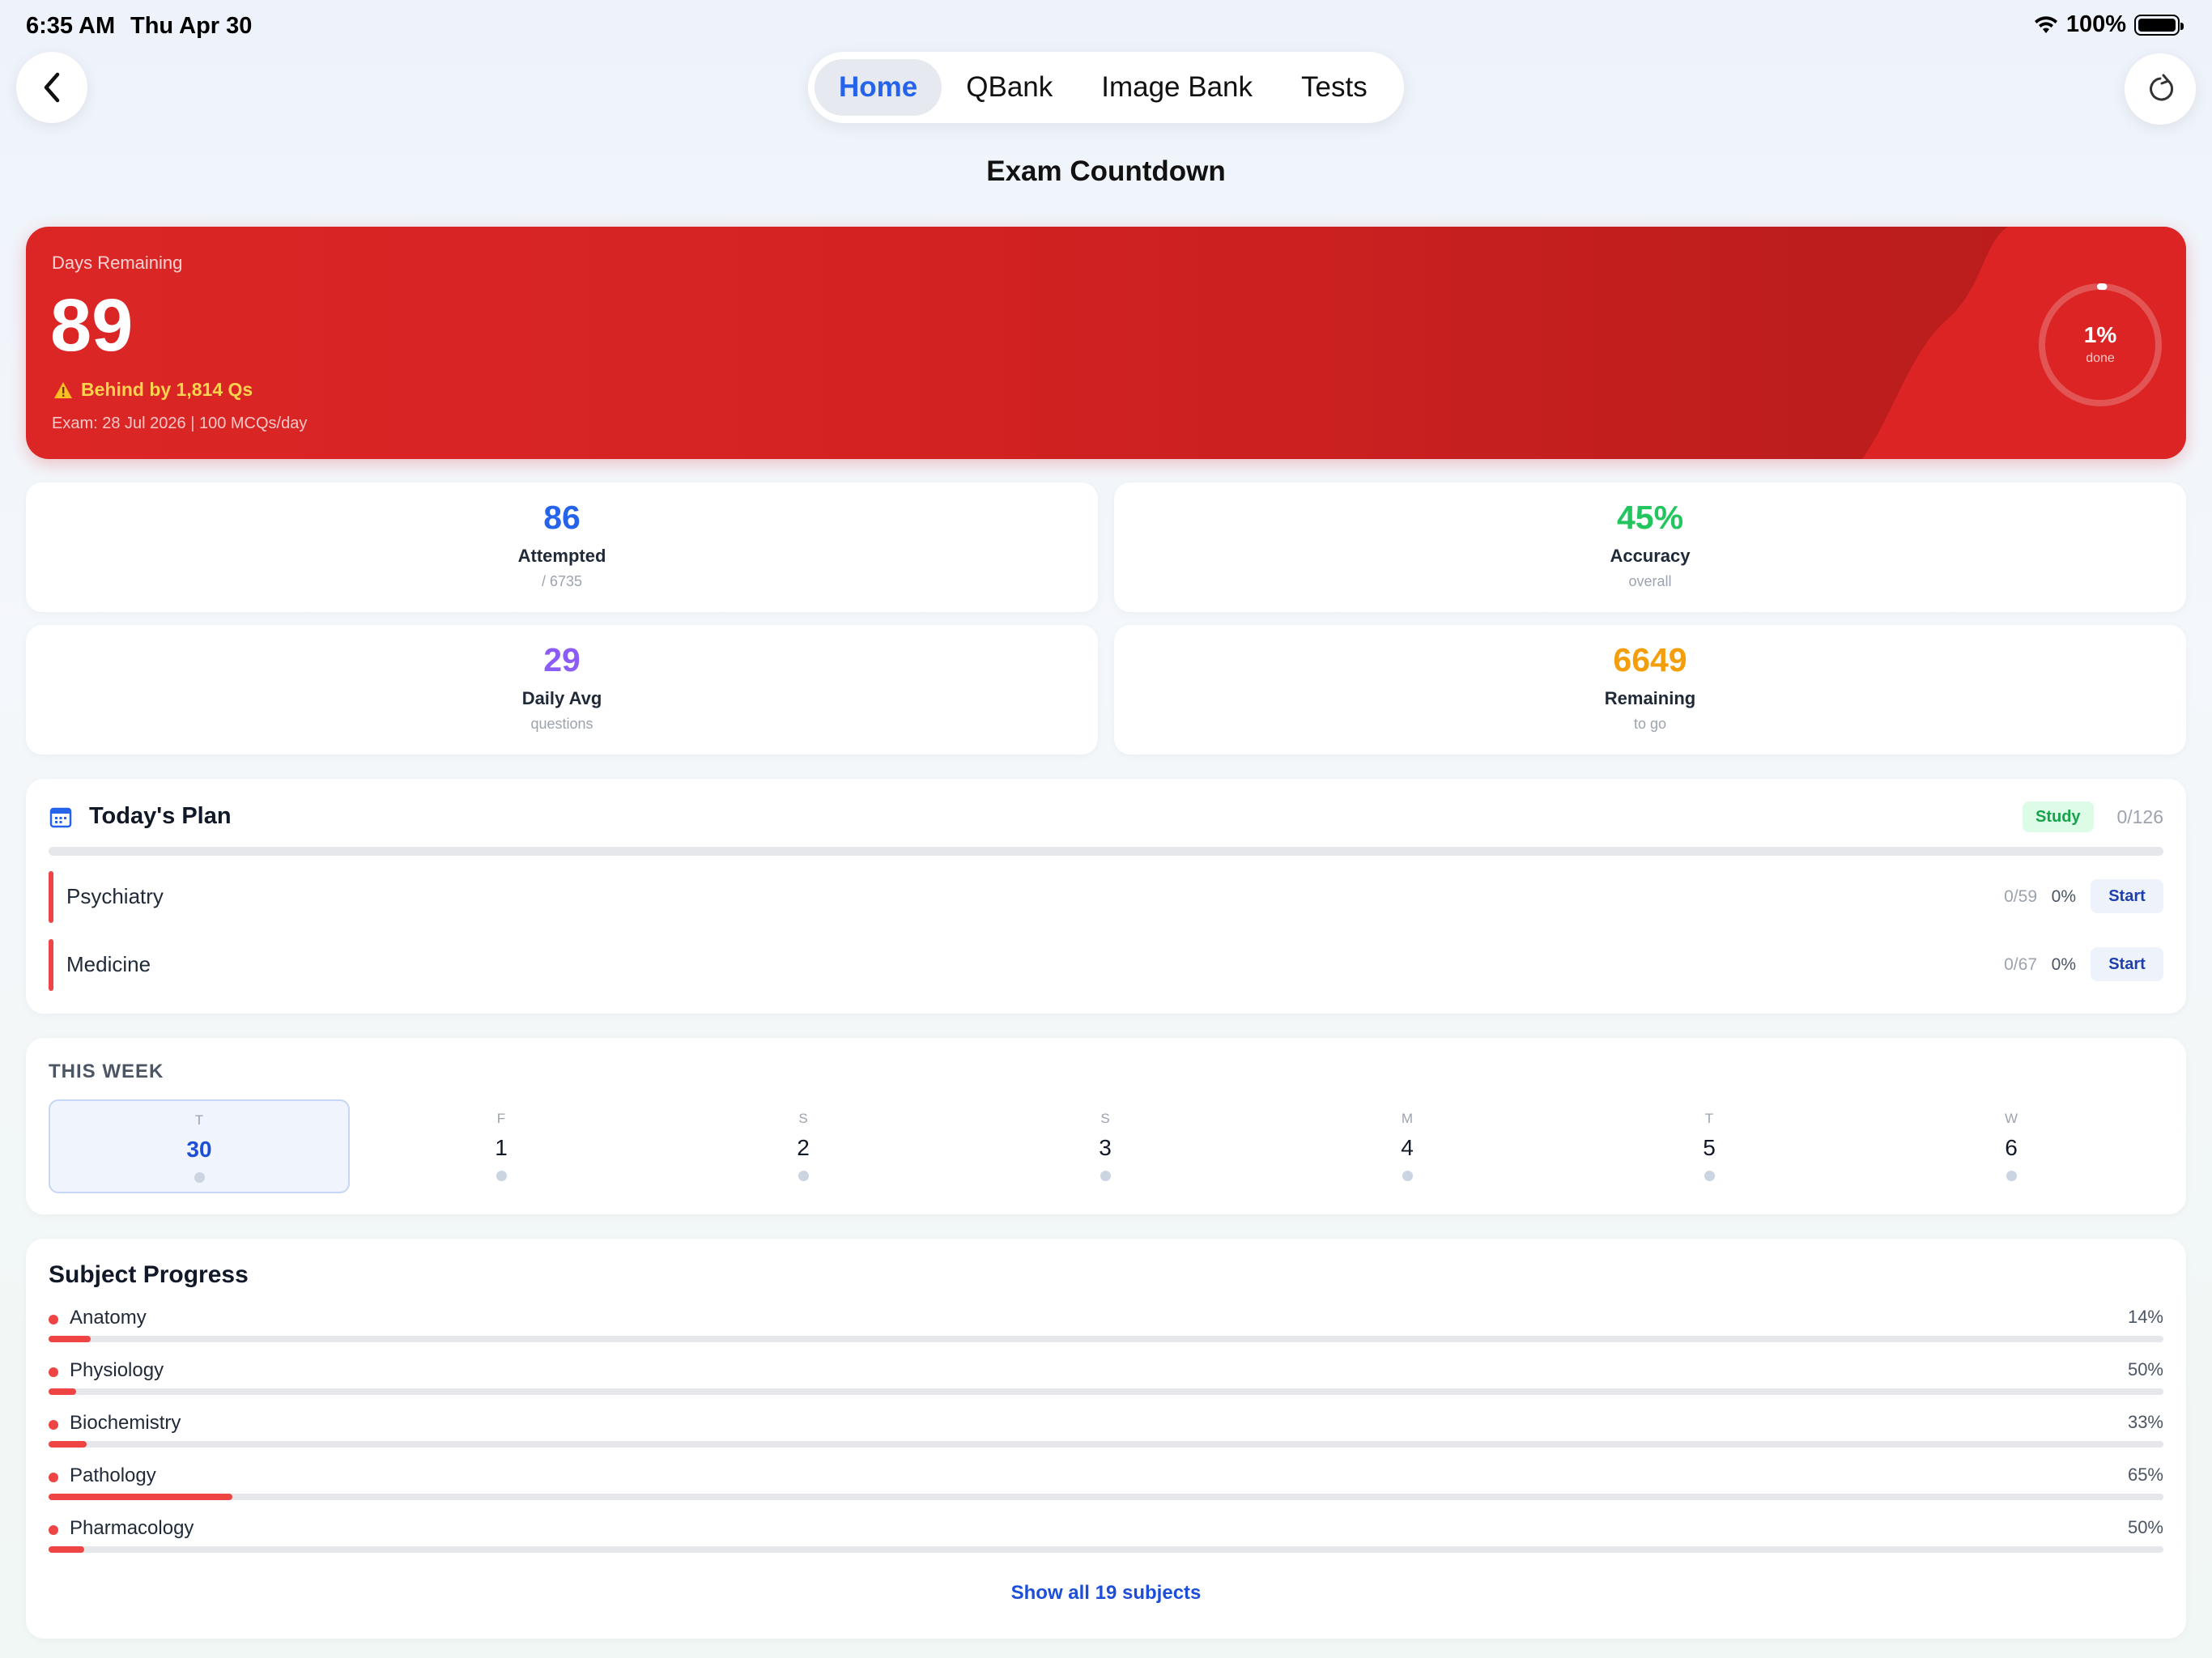 The width and height of the screenshot is (2212, 1658). I want to click on stat-remaining: 6649 Remaining to go, so click(1650, 690).